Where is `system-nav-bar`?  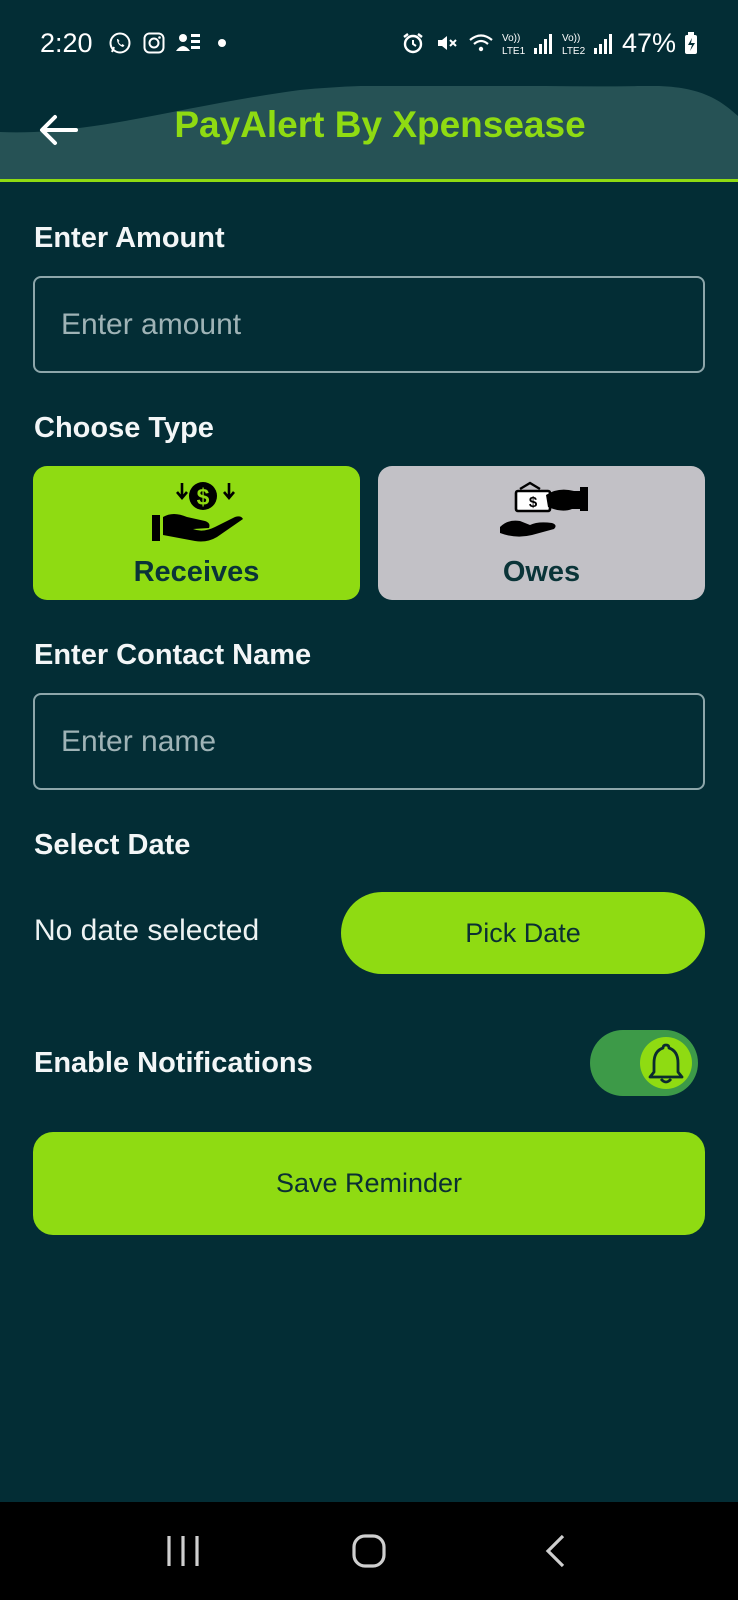
system-nav-bar is located at coordinates (369, 1551).